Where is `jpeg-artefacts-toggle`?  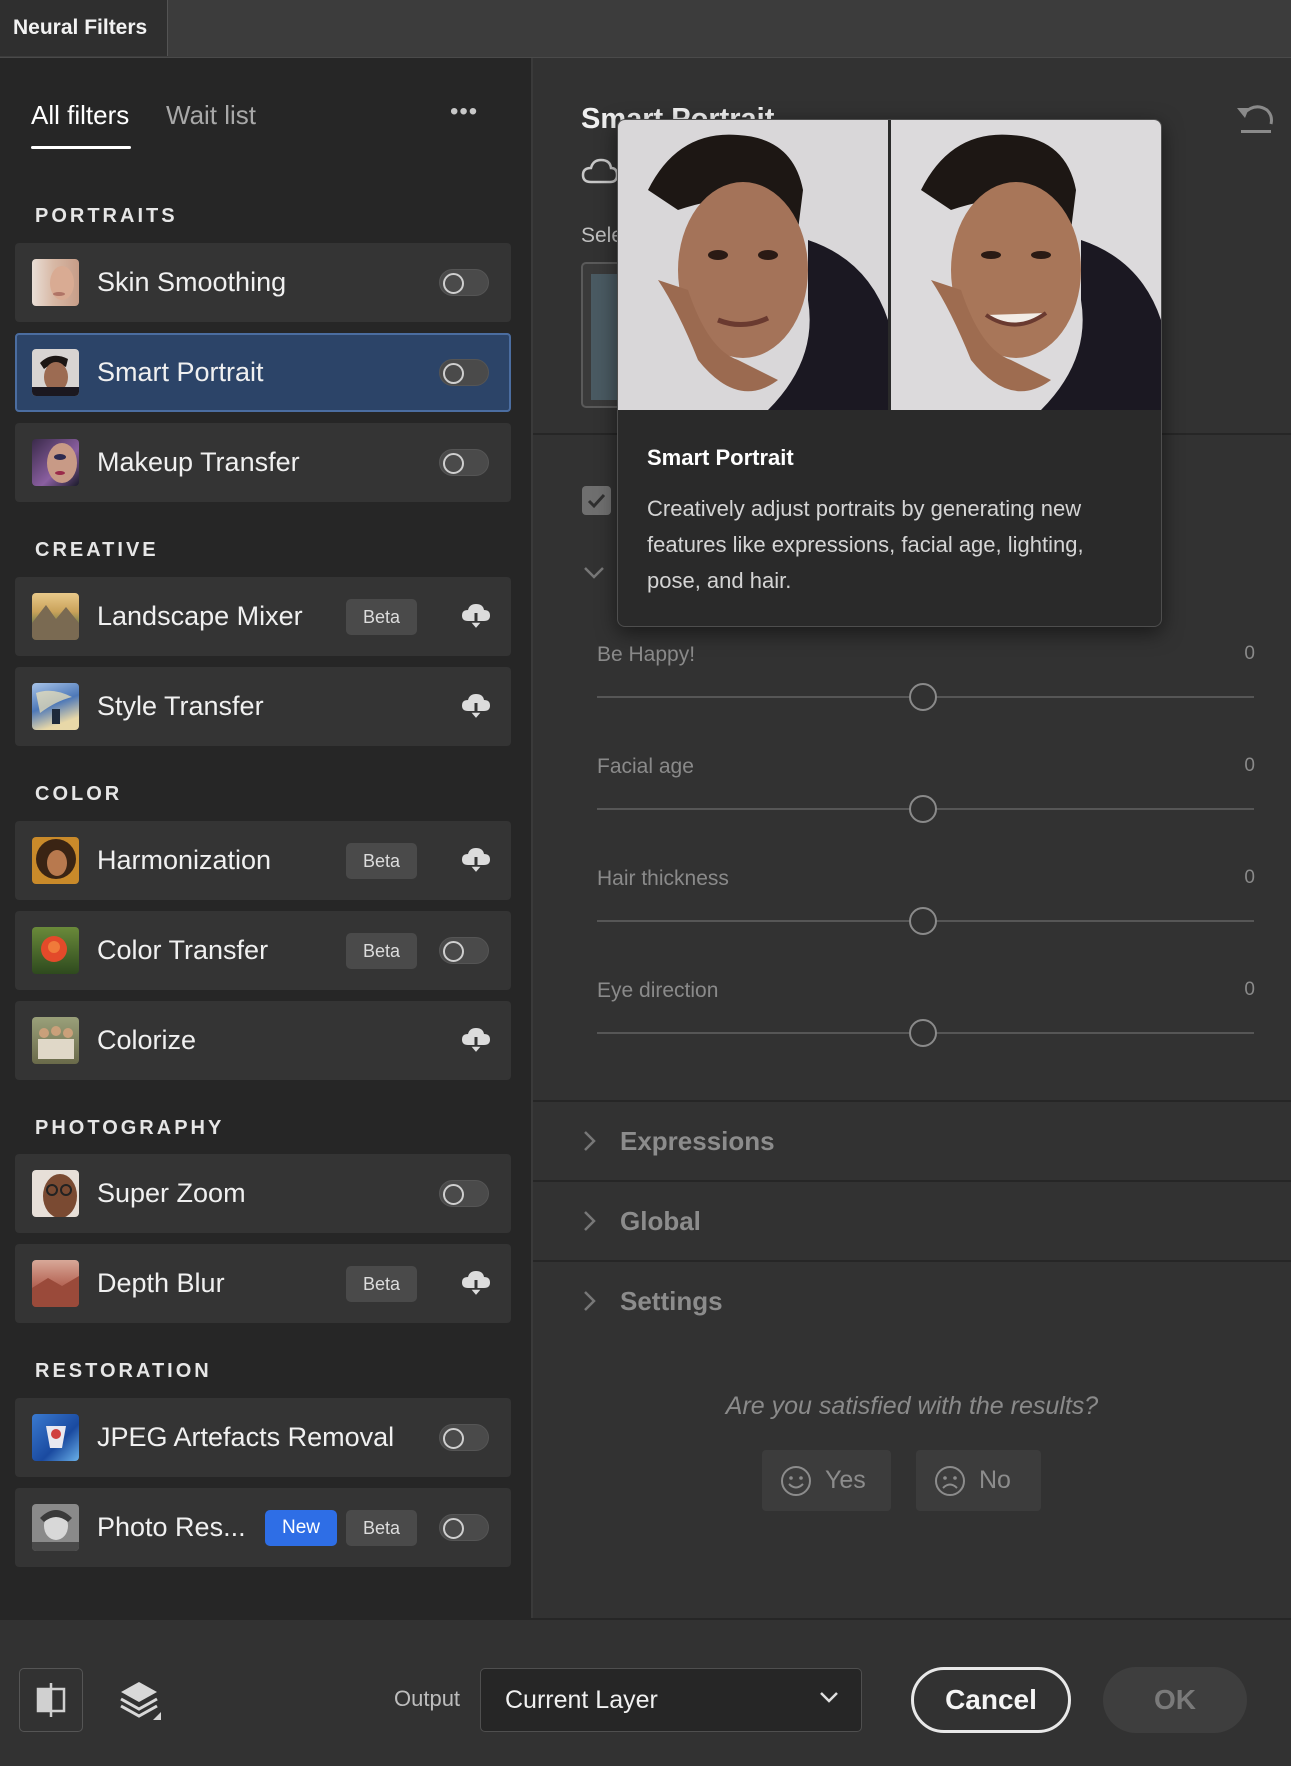
jpeg-artefacts-toggle is located at coordinates (464, 1437).